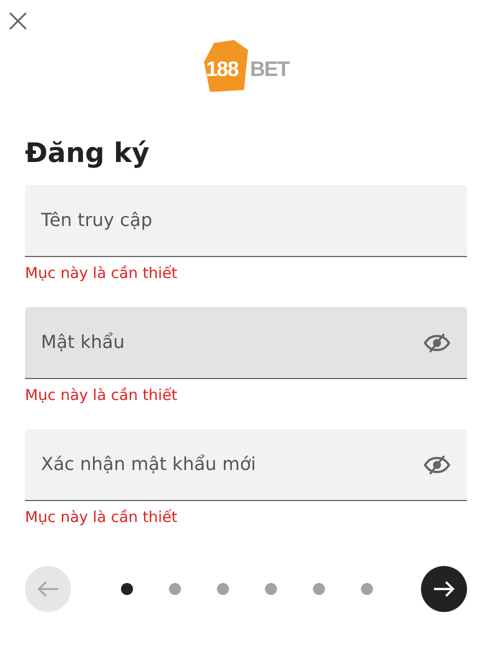 The height and width of the screenshot is (657, 500). I want to click on password-field: Xác nhận mật khẩu mới, so click(246, 465).